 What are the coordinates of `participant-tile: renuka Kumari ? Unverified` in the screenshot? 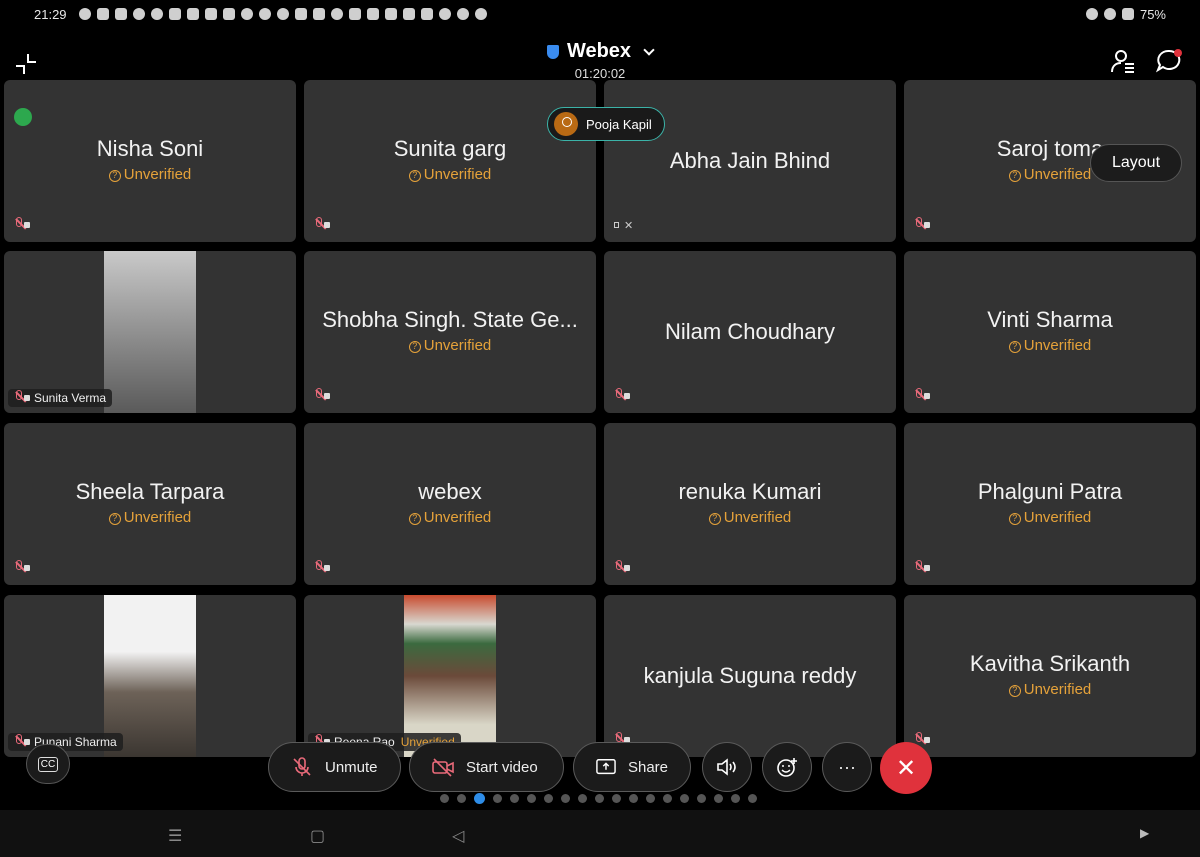 It's located at (750, 504).